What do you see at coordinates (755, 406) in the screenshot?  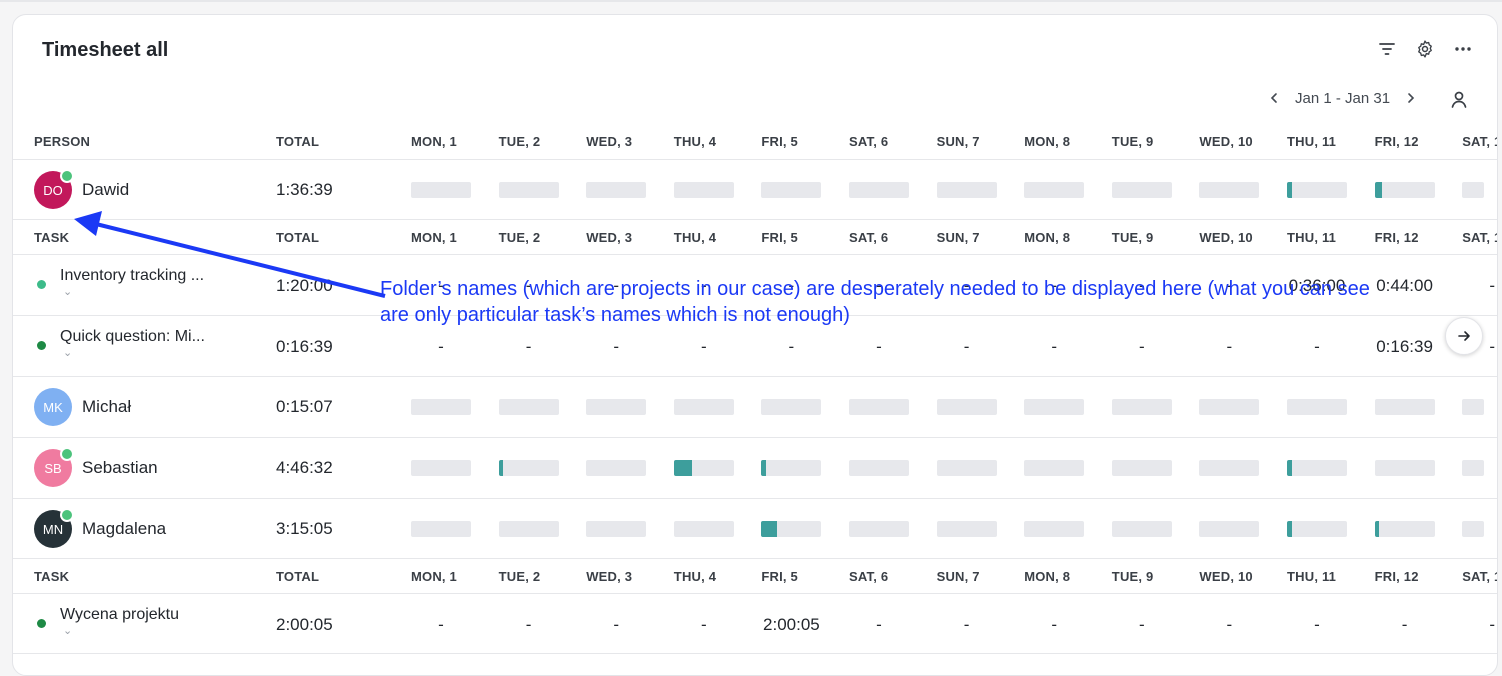 I see `person-row: MK Michał 0:15:07` at bounding box center [755, 406].